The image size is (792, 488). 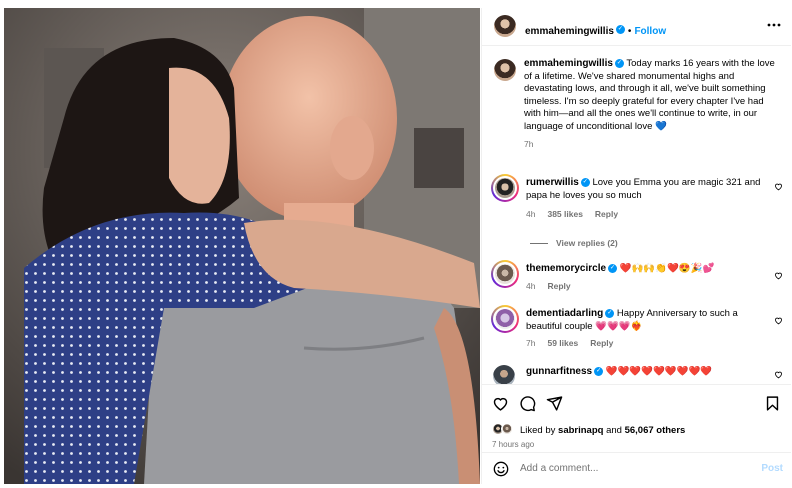 I want to click on more-options-icon, so click(x=774, y=25).